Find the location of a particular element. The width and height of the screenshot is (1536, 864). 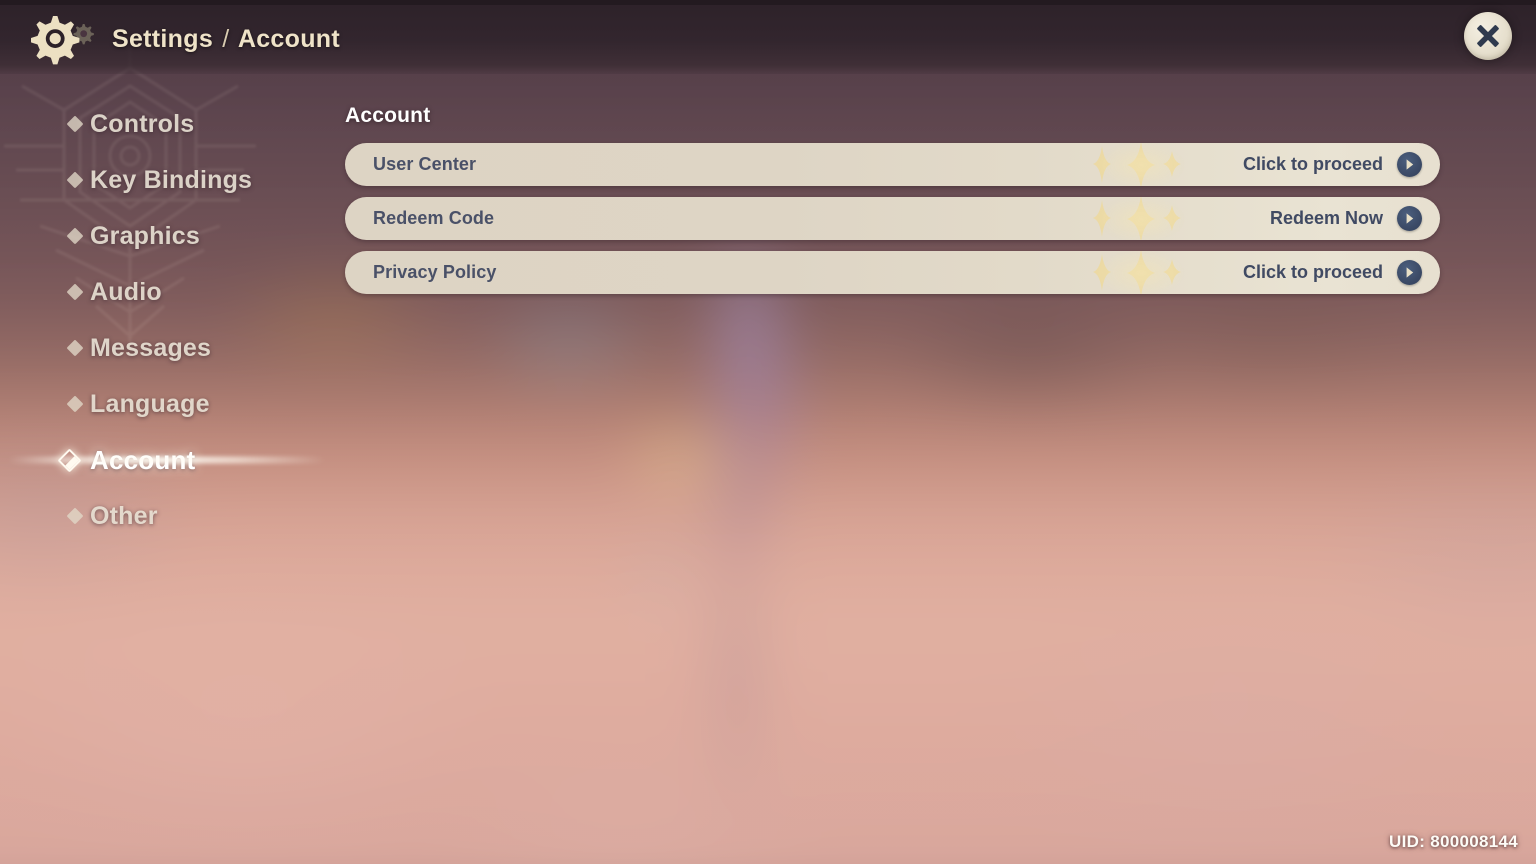

title-account-text: Account is located at coordinates (288, 39).